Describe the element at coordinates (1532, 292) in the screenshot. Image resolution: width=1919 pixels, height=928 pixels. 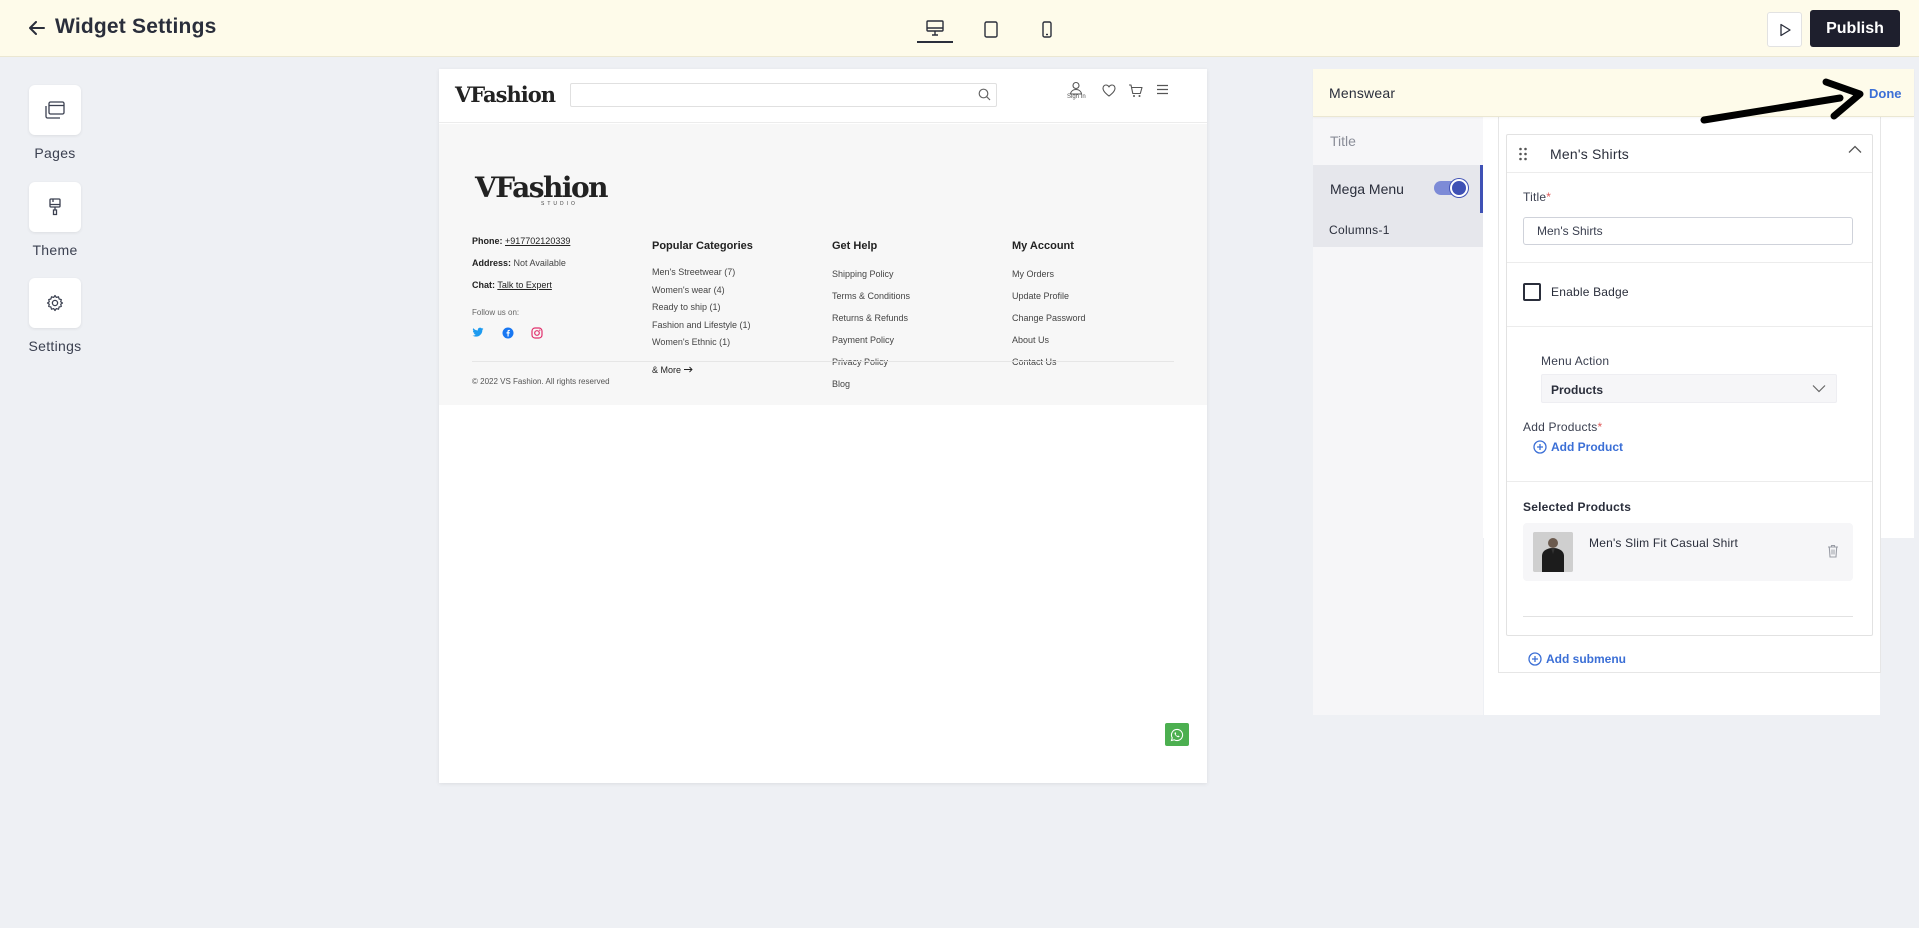
I see `enable-badge-checkbox` at that location.